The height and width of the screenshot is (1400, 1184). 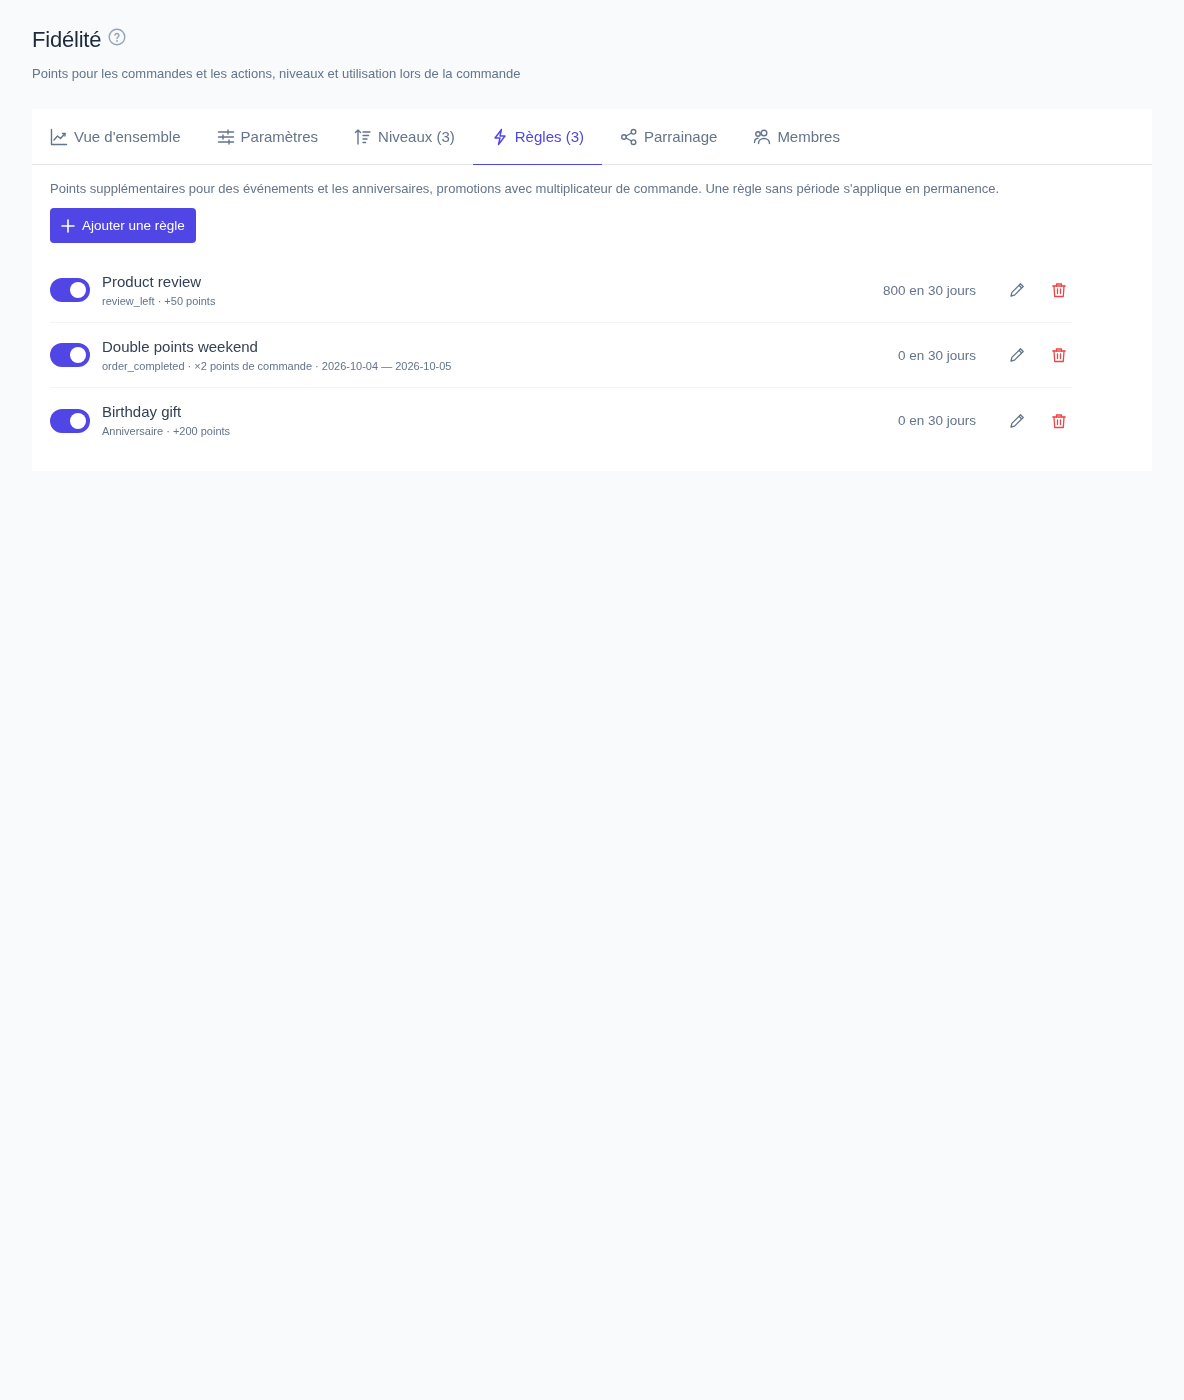 What do you see at coordinates (277, 366) in the screenshot?
I see `rule-details: order_completed · ×2 points de commande · 2026-10-04 — 2026-10-05` at bounding box center [277, 366].